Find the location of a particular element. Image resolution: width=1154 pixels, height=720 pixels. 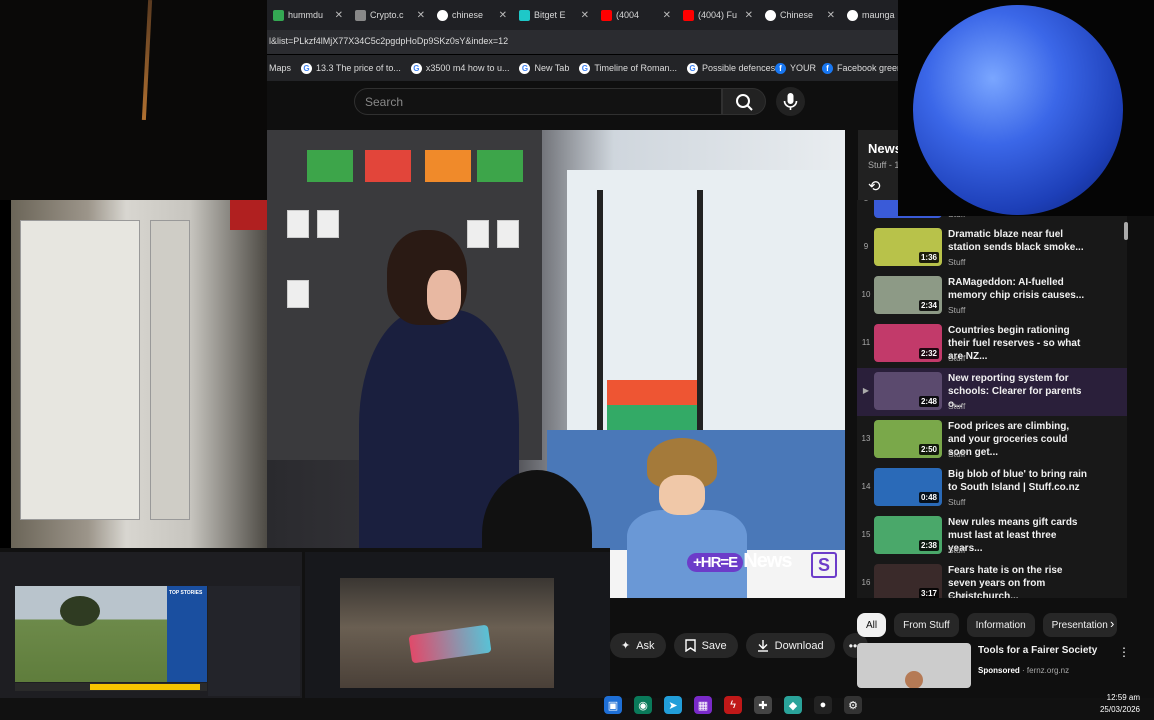

bookmark-item: Maps is located at coordinates (280, 68).